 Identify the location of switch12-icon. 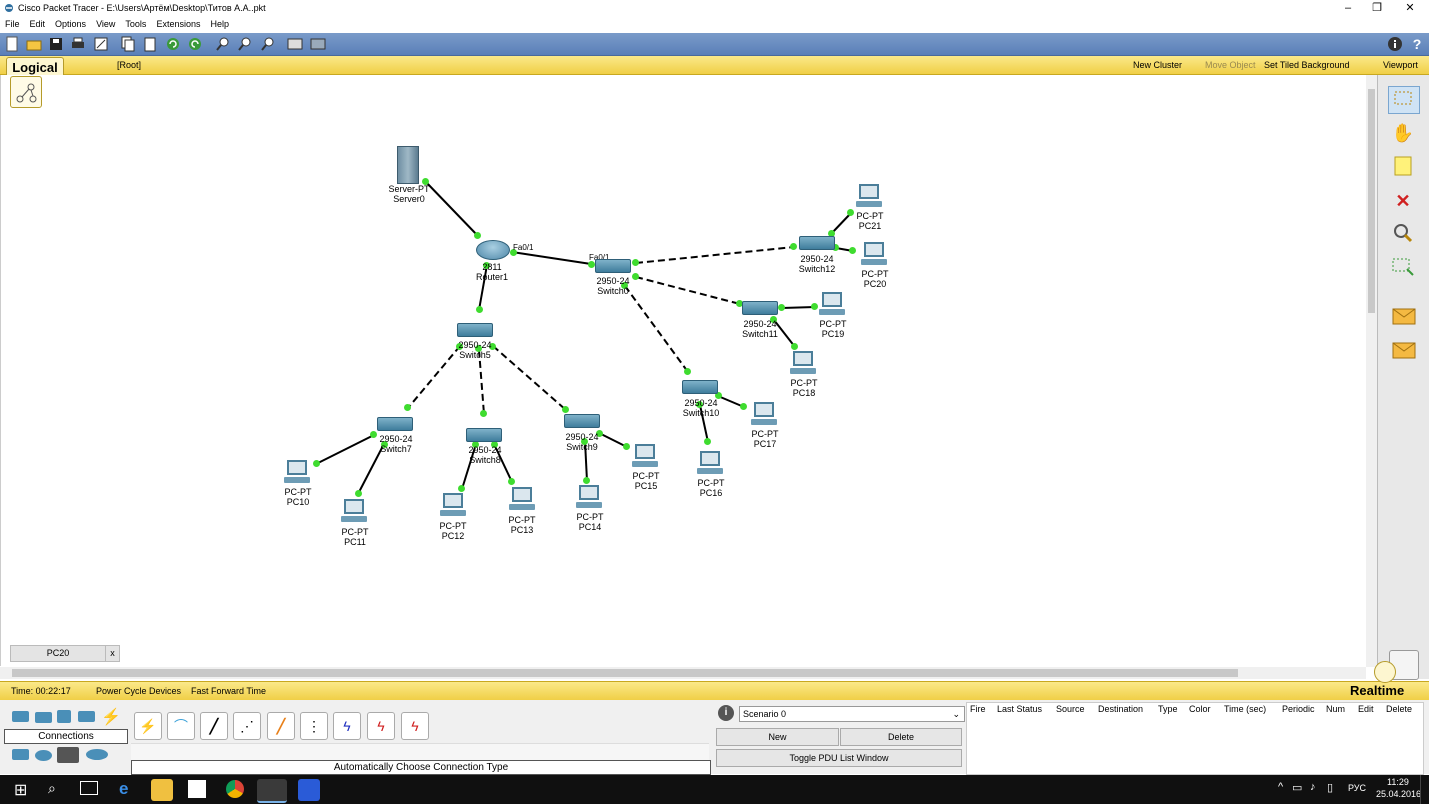
(817, 243).